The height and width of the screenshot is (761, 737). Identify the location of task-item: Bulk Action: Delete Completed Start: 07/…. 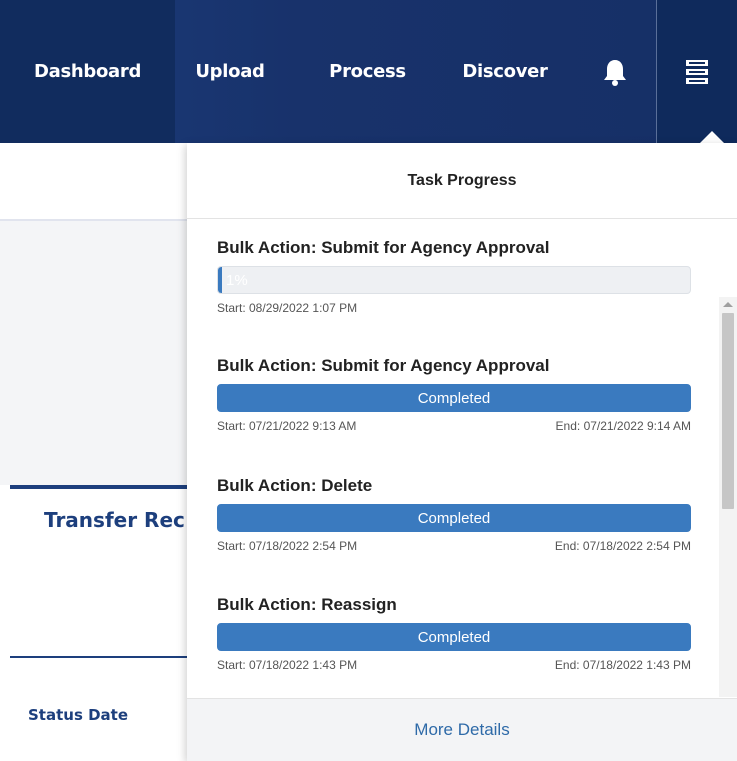
(454, 514).